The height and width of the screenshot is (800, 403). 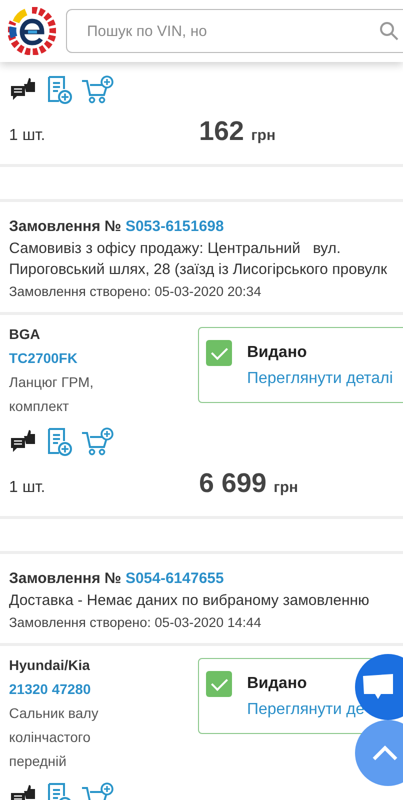 I want to click on order-title: Замовлення № S054-6147655, so click(x=117, y=579).